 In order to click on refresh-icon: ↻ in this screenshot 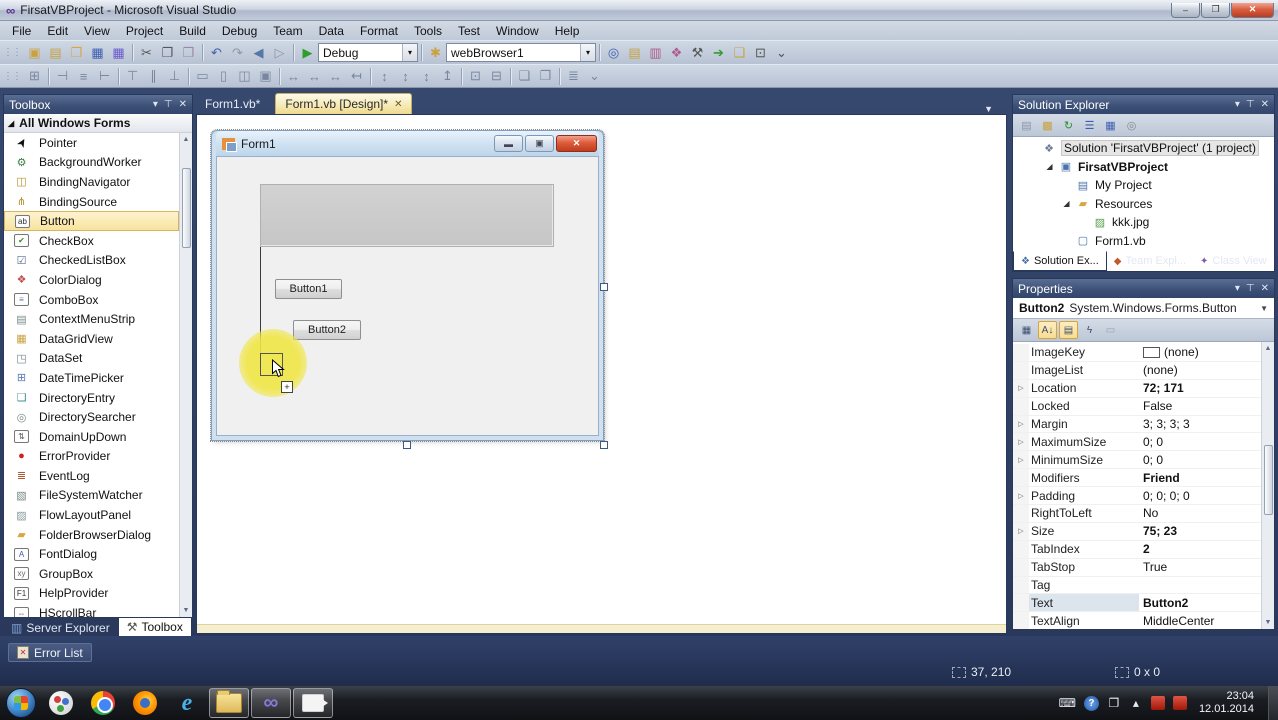, I will do `click(1068, 125)`.